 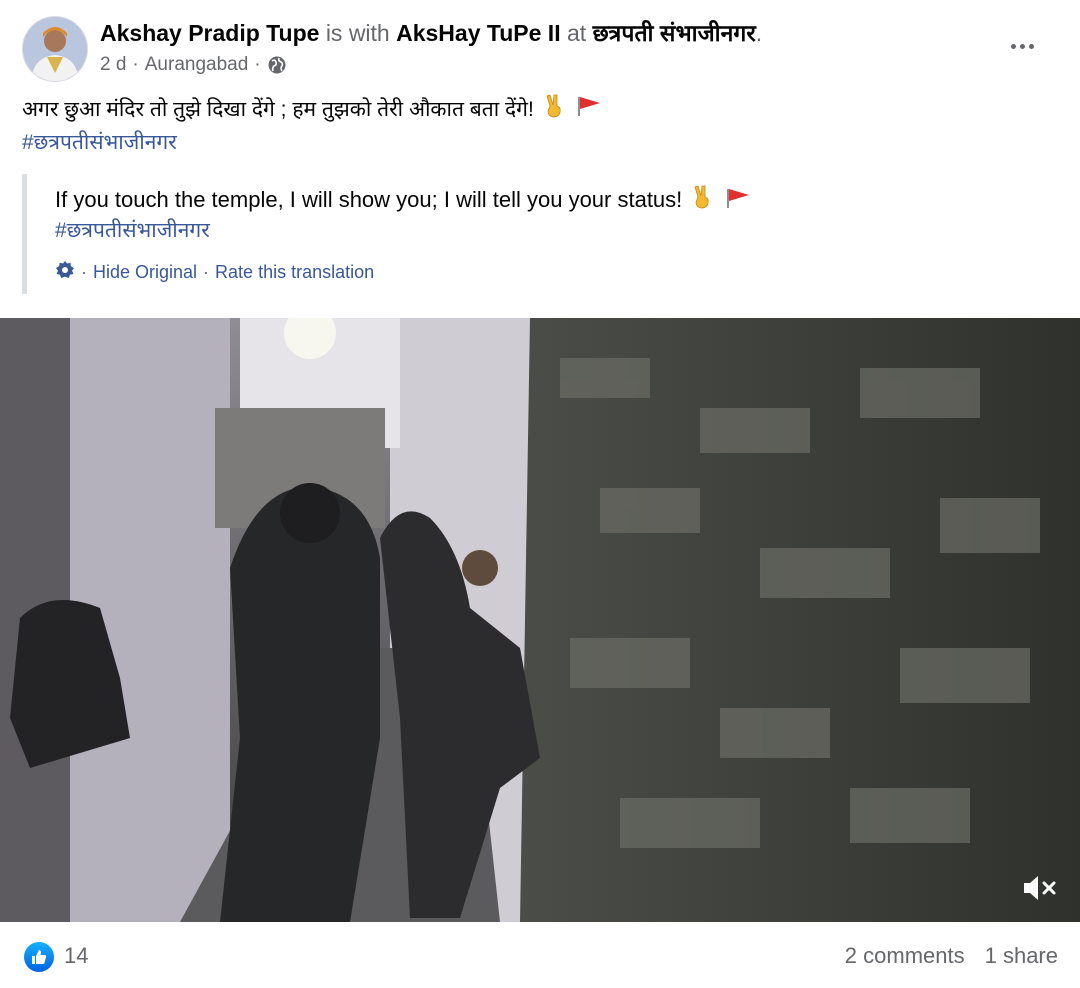 What do you see at coordinates (39, 957) in the screenshot?
I see `like-icon` at bounding box center [39, 957].